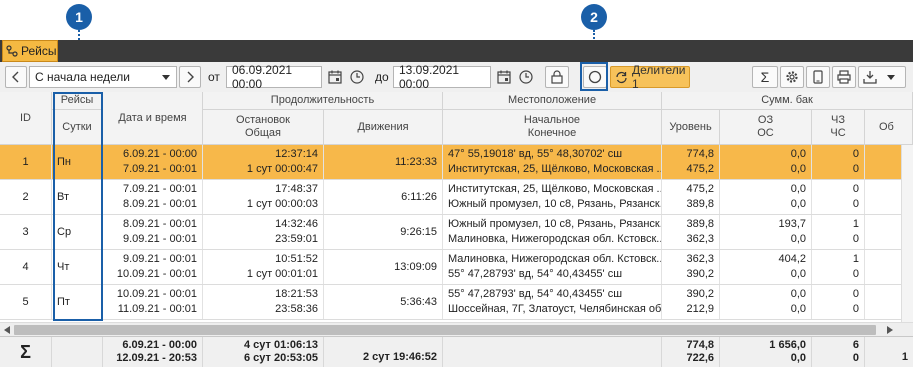  What do you see at coordinates (159, 169) in the screenshot?
I see `row-dt-end: 7.09.21 - 00:01` at bounding box center [159, 169].